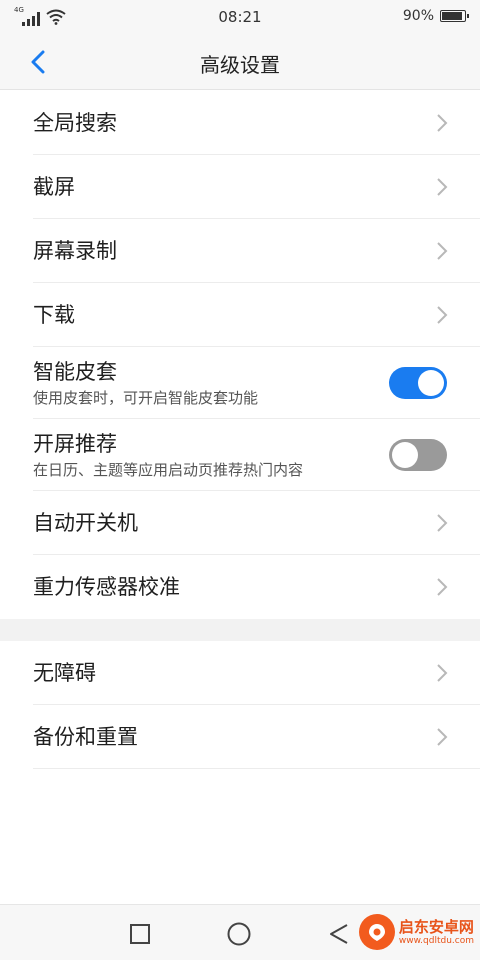 The height and width of the screenshot is (960, 480). I want to click on setting-smart-cover: 智能皮套 使用皮套时，可开启智能皮套功能, so click(240, 383).